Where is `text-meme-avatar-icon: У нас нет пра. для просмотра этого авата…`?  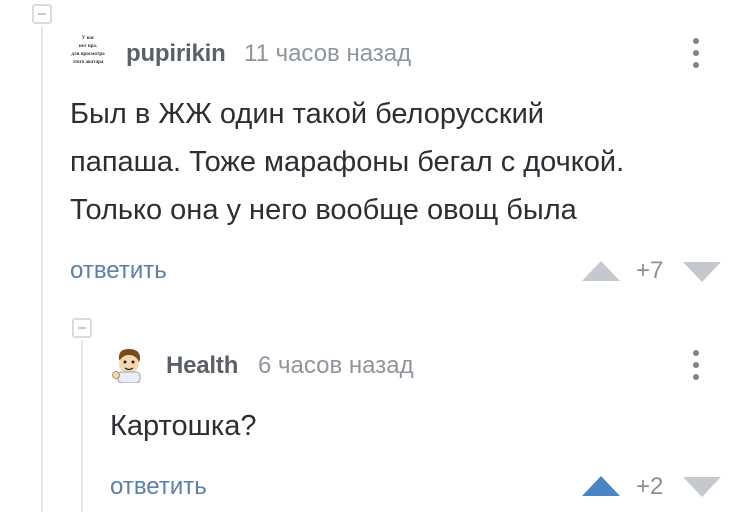 text-meme-avatar-icon: У нас нет пра. для просмотра этого авата… is located at coordinates (88, 50).